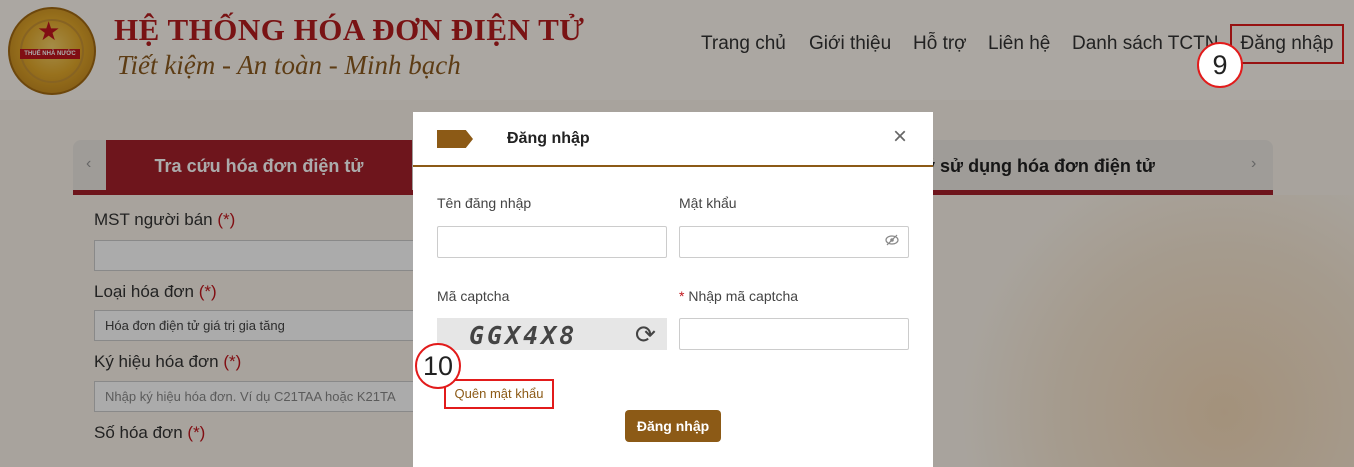 This screenshot has width=1354, height=467. What do you see at coordinates (499, 394) in the screenshot?
I see `forgot-password-link: Quên mật khẩu` at bounding box center [499, 394].